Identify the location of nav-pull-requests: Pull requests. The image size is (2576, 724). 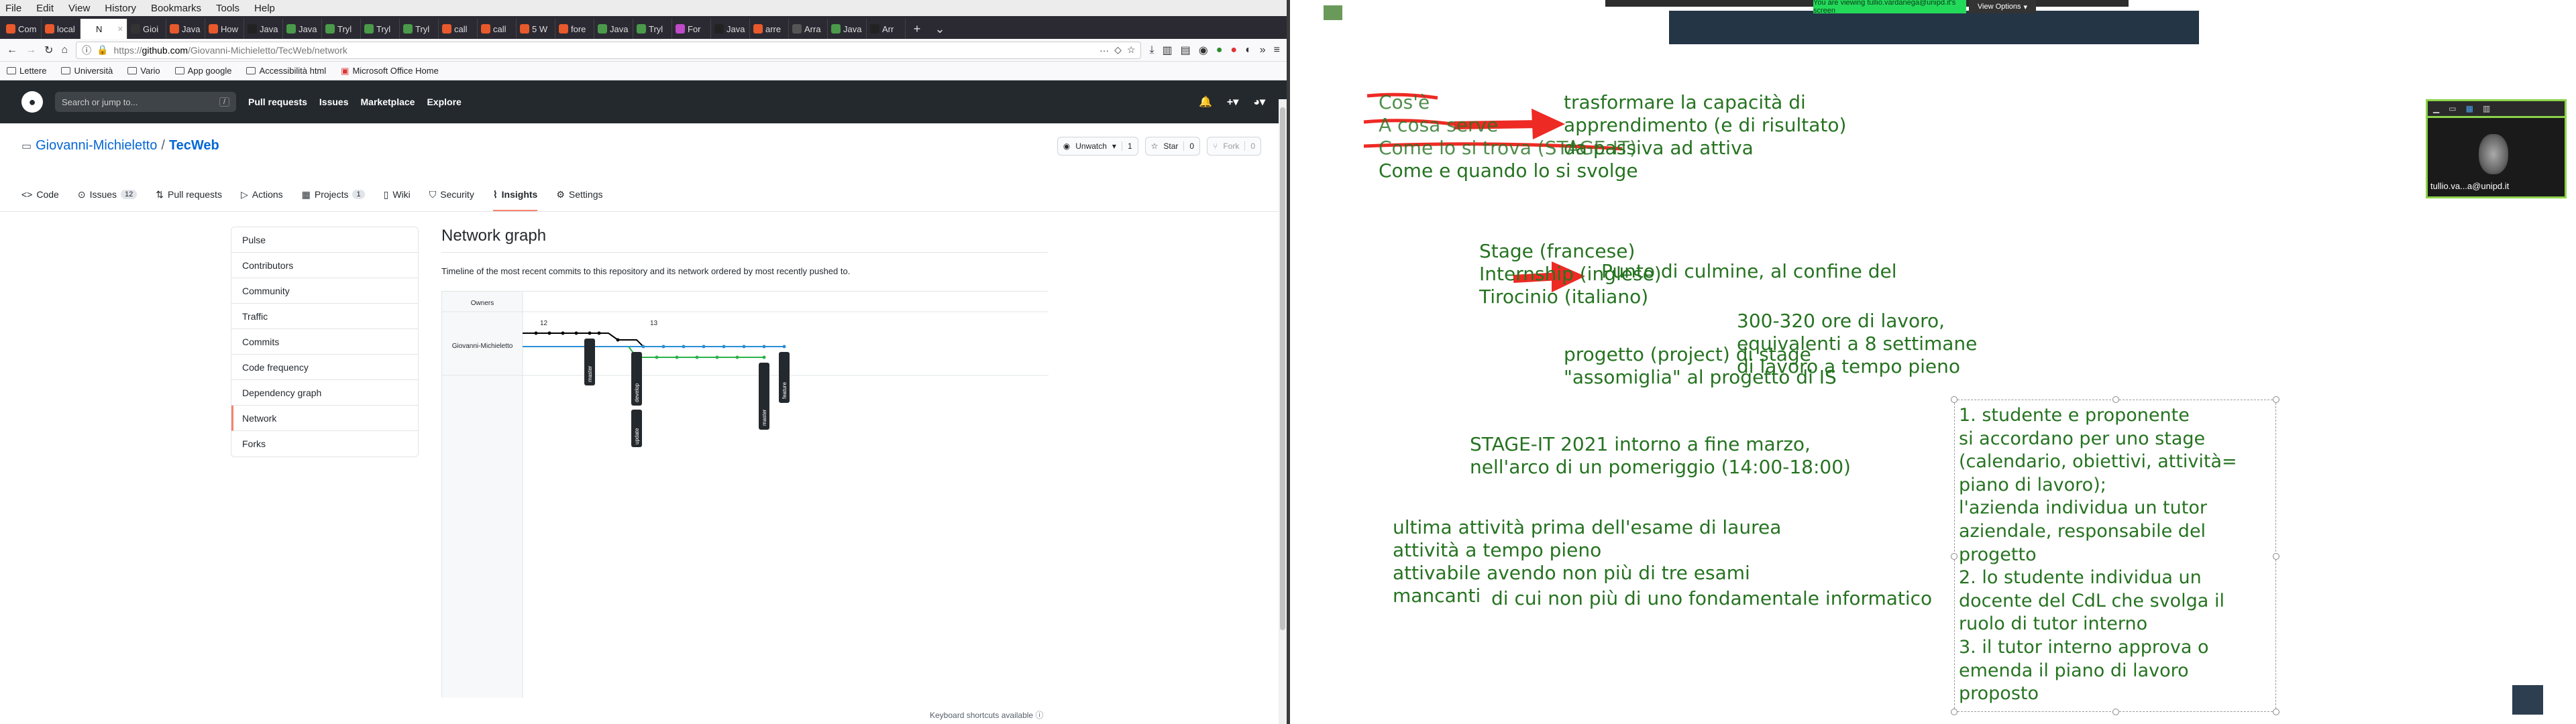
(277, 102).